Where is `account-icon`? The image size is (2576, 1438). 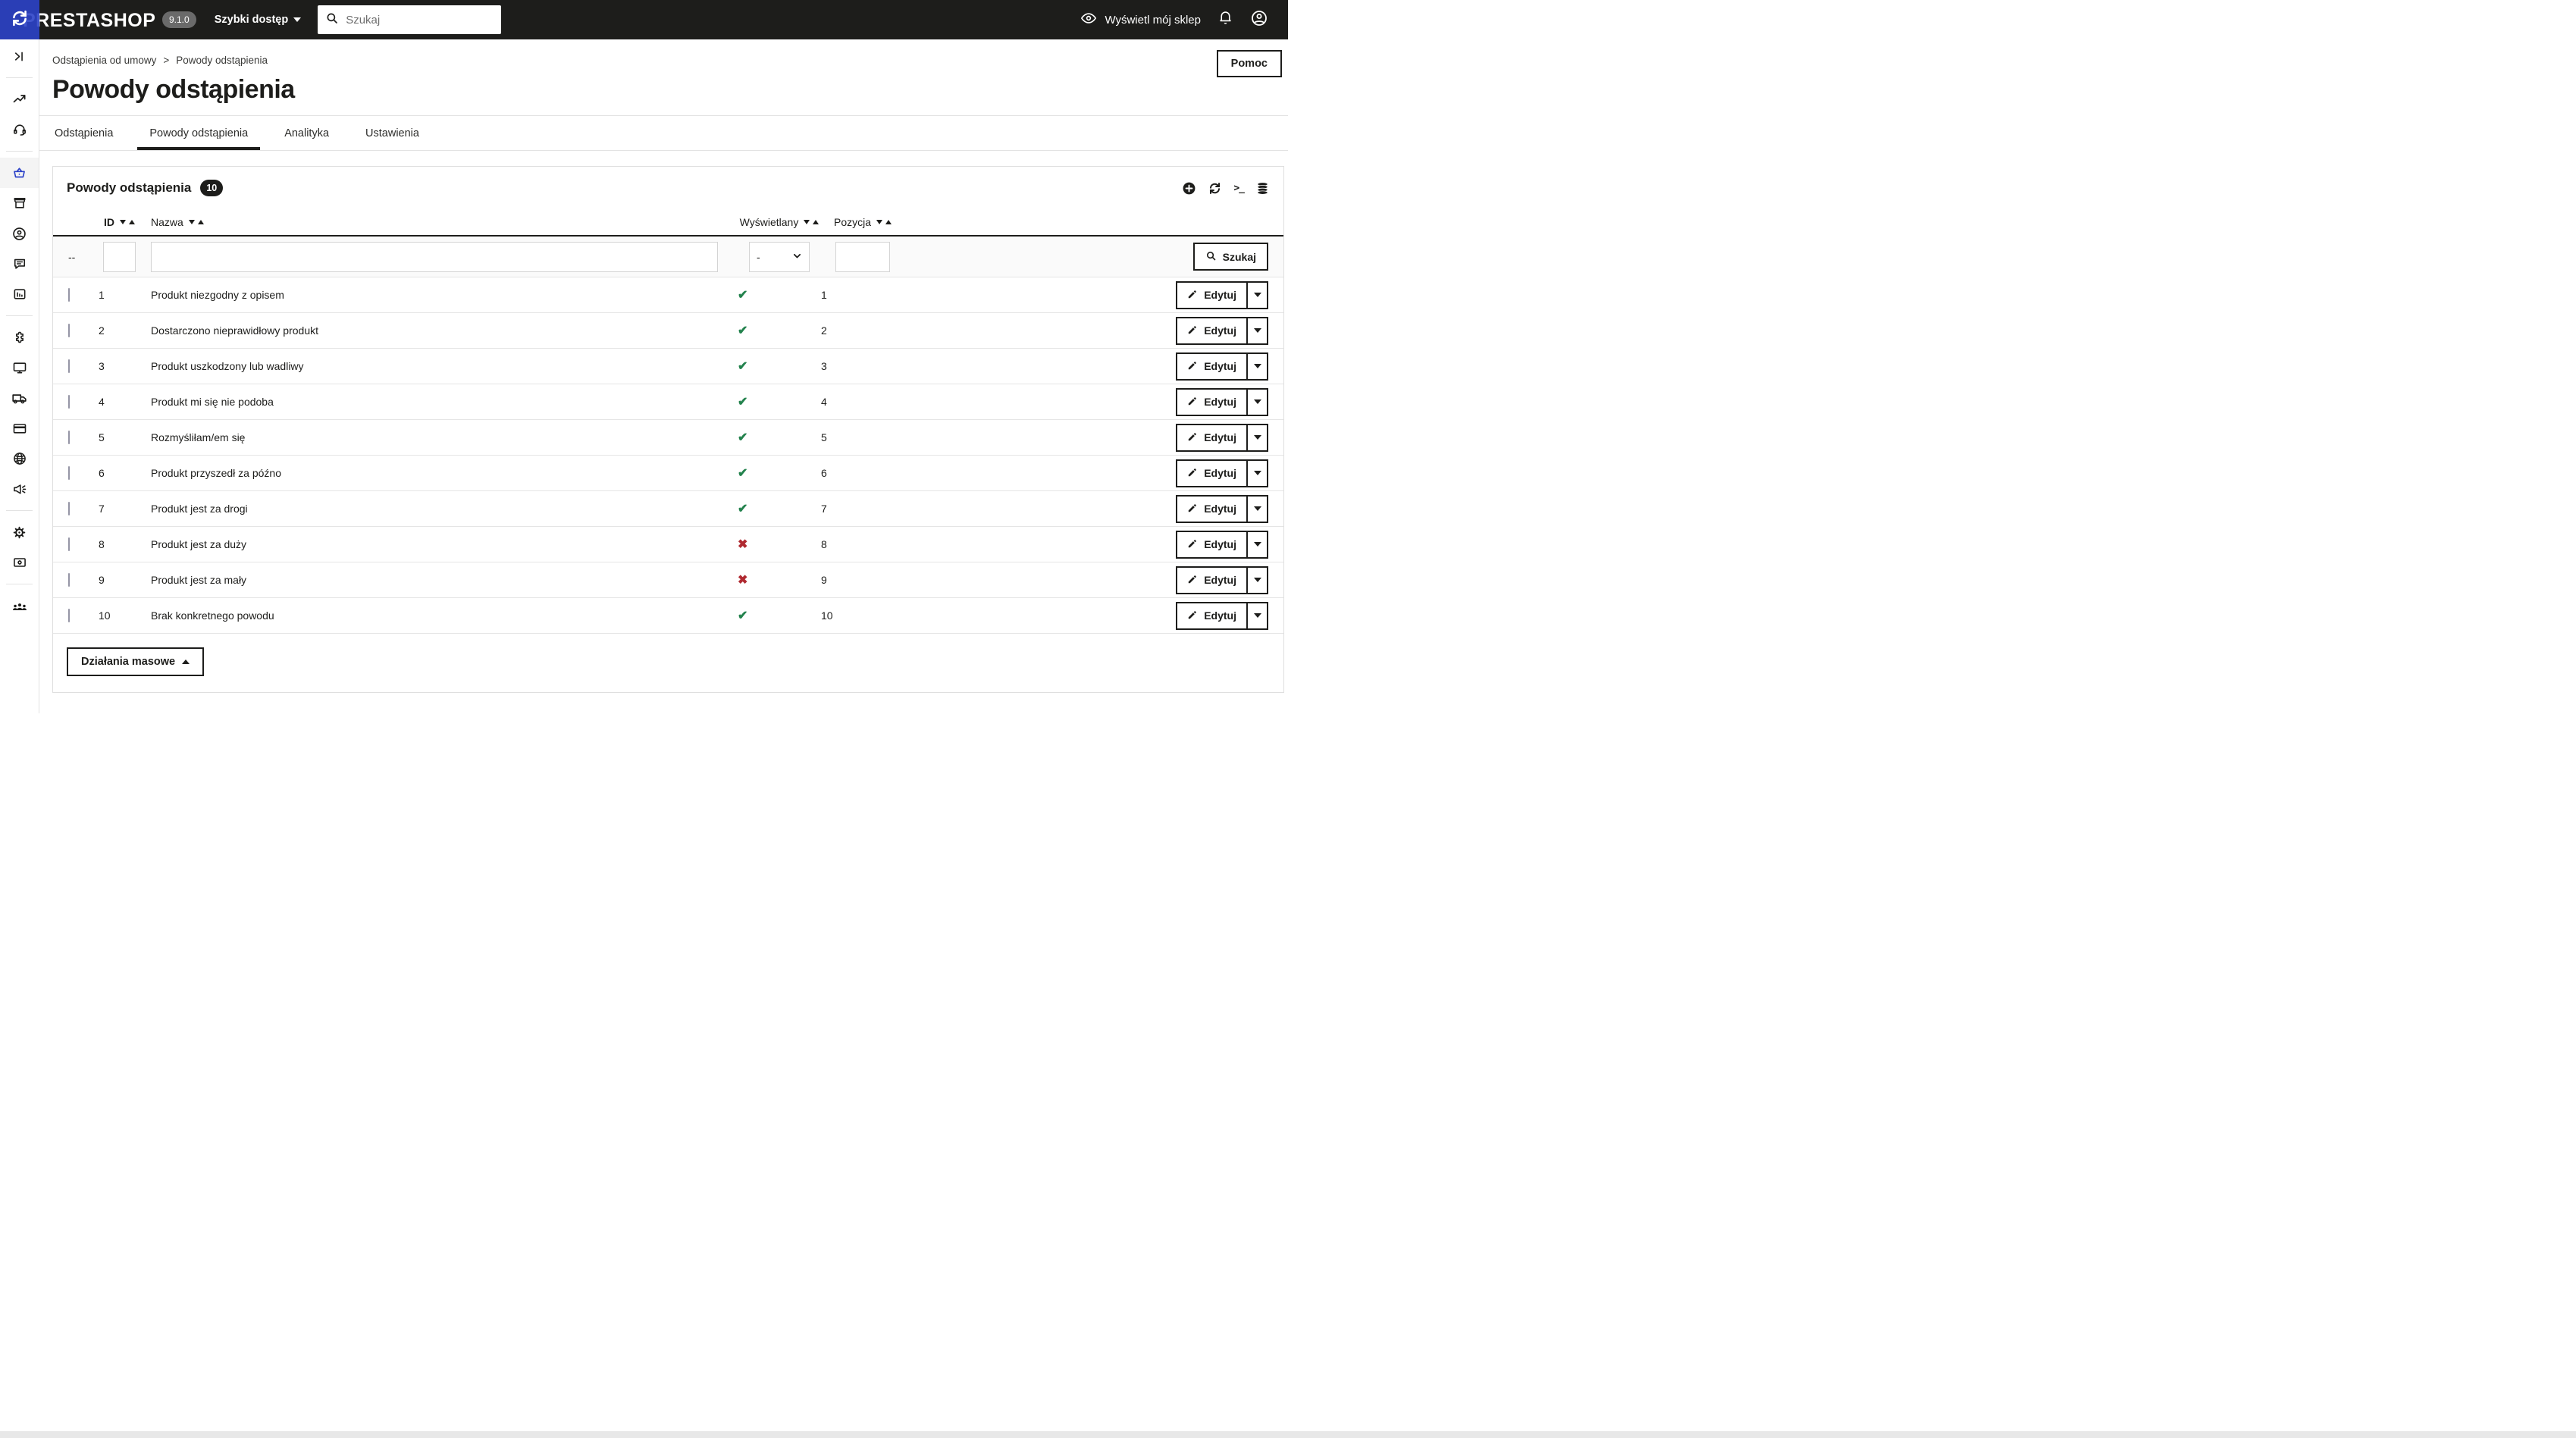 account-icon is located at coordinates (1259, 20).